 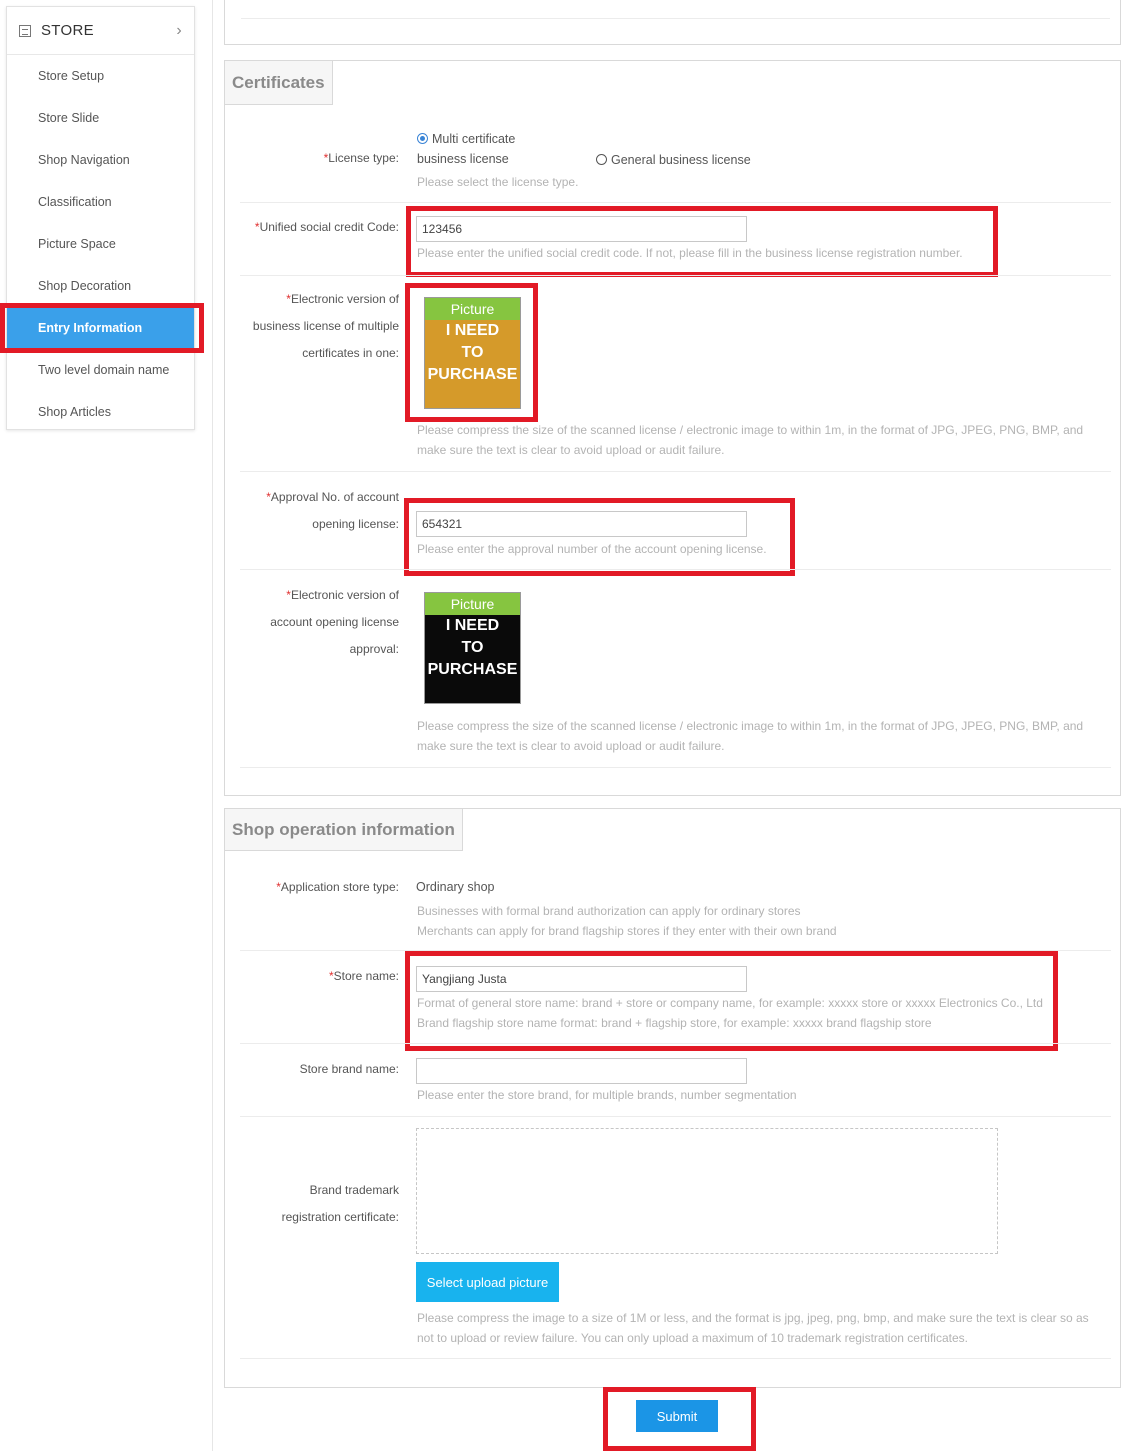 I want to click on sidebar-title: STORE, so click(x=67, y=30).